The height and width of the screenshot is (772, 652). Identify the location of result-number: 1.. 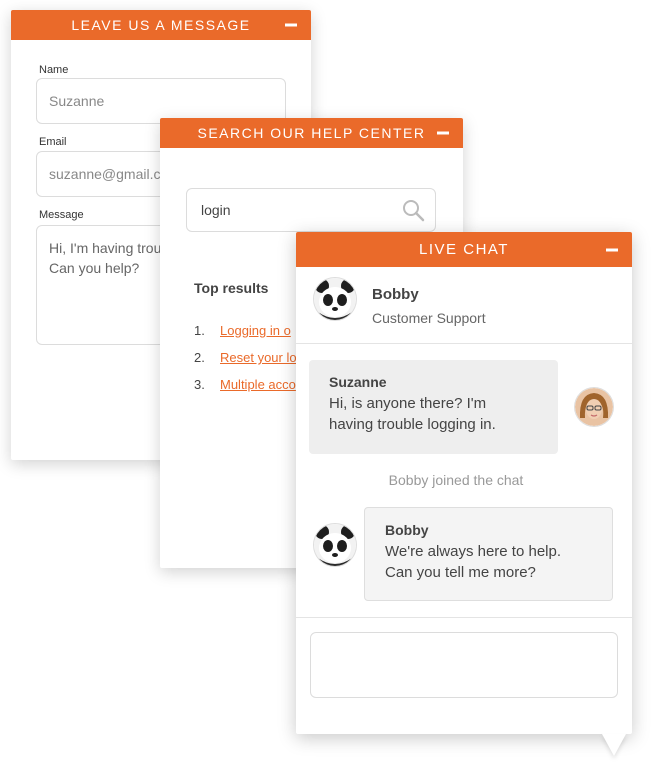
(199, 330).